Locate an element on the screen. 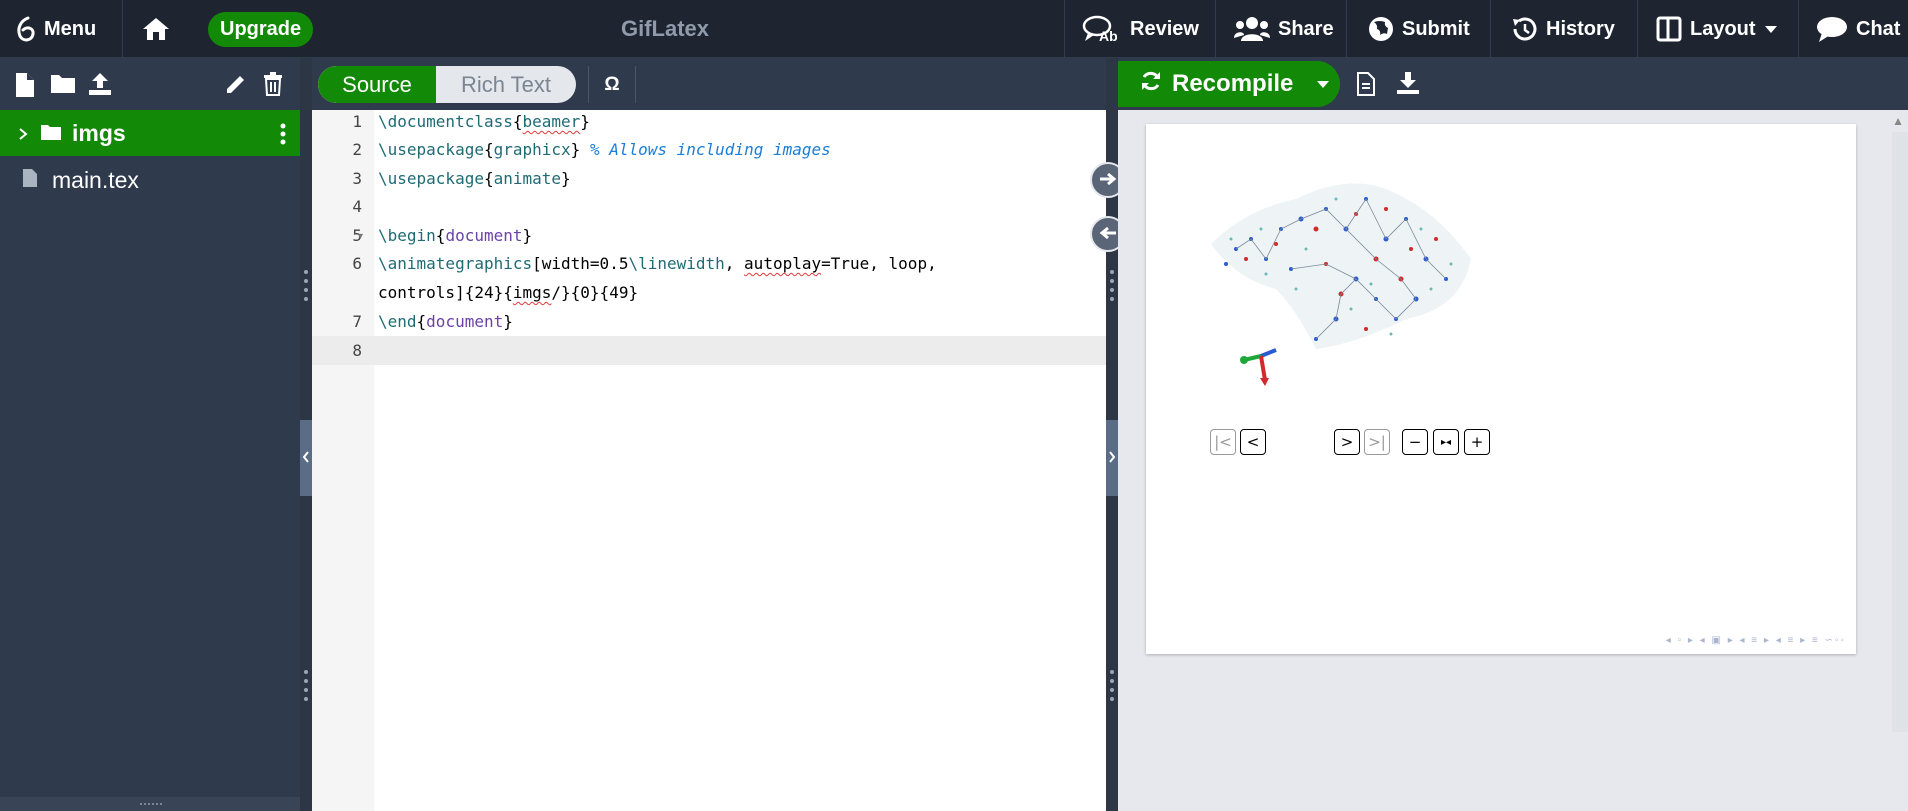 Image resolution: width=1908 pixels, height=811 pixels. new-folder-icon is located at coordinates (63, 85).